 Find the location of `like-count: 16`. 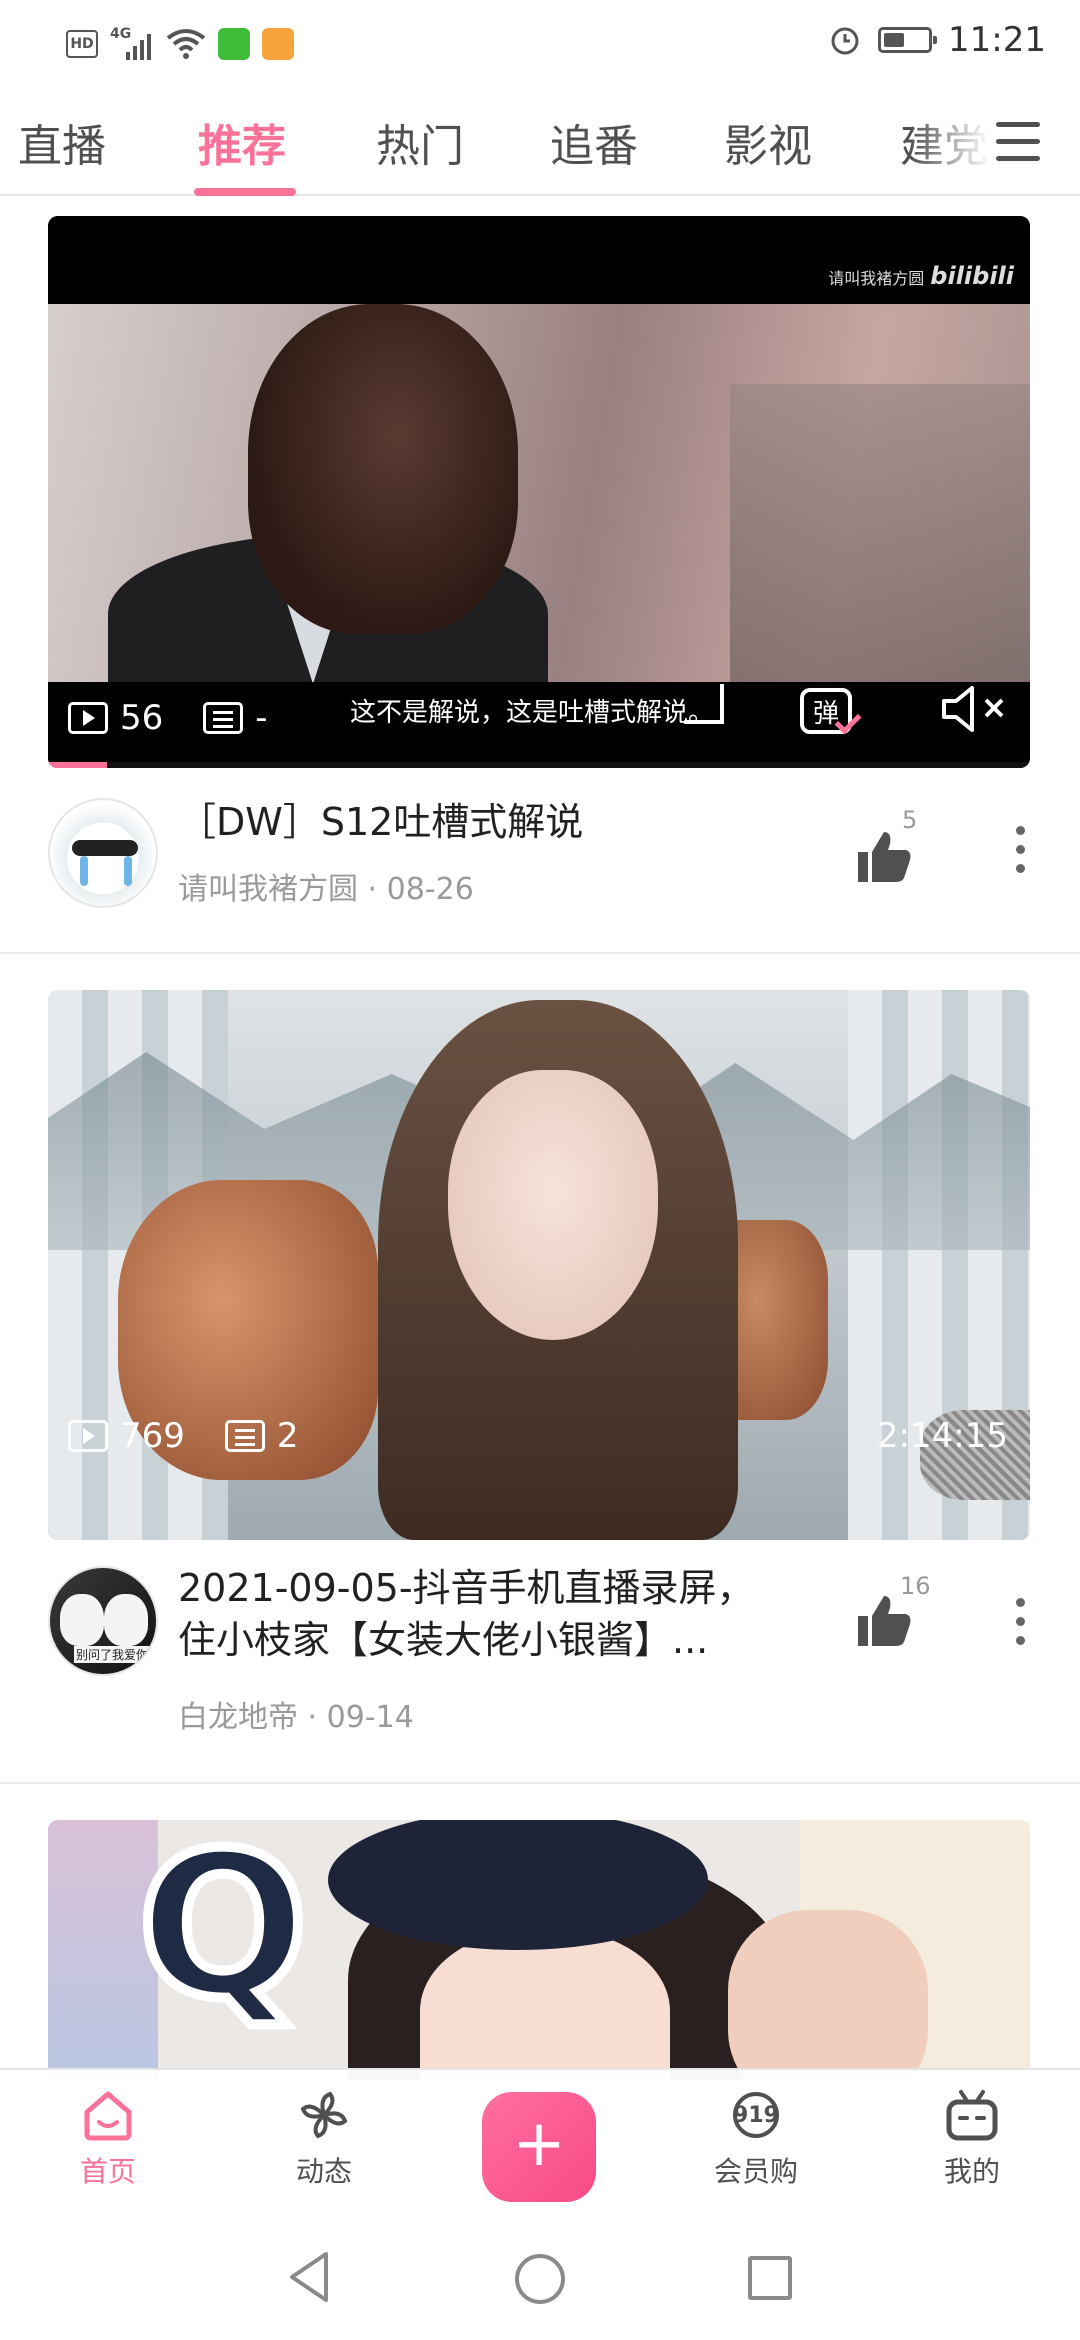

like-count: 16 is located at coordinates (915, 1586).